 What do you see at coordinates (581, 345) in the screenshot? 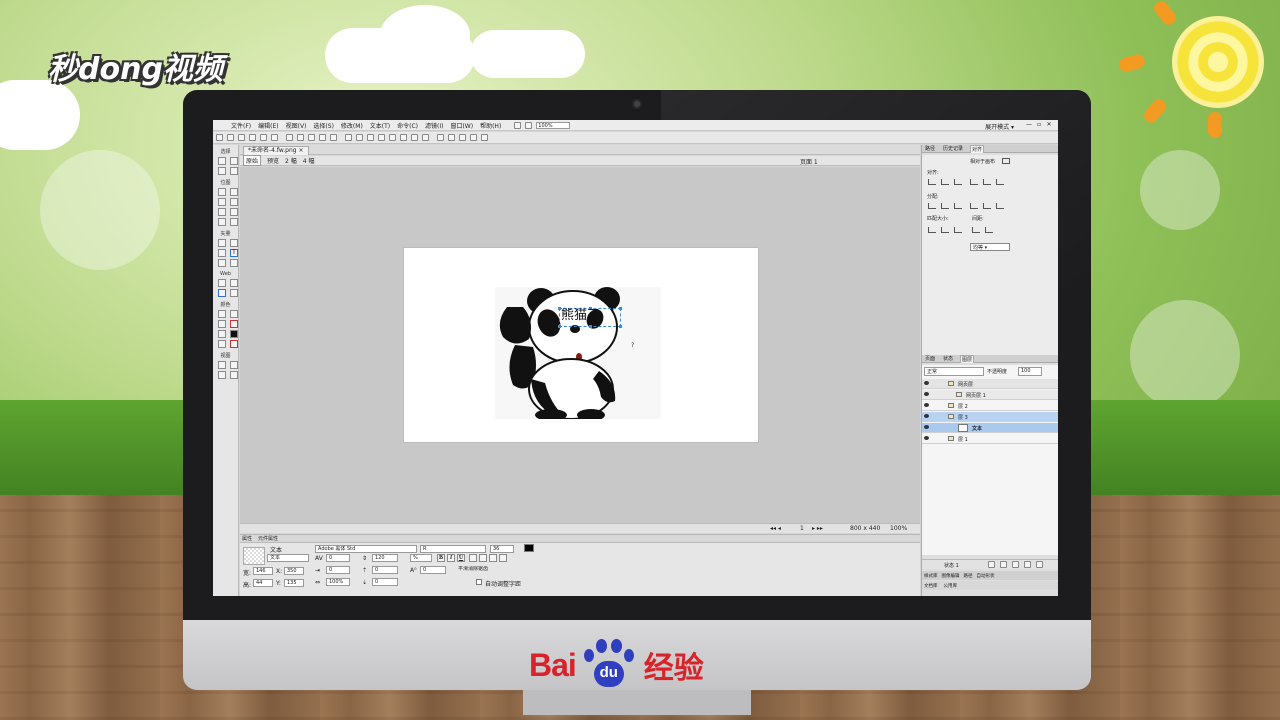
I see `document-canvas: 熊猫了 ?` at bounding box center [581, 345].